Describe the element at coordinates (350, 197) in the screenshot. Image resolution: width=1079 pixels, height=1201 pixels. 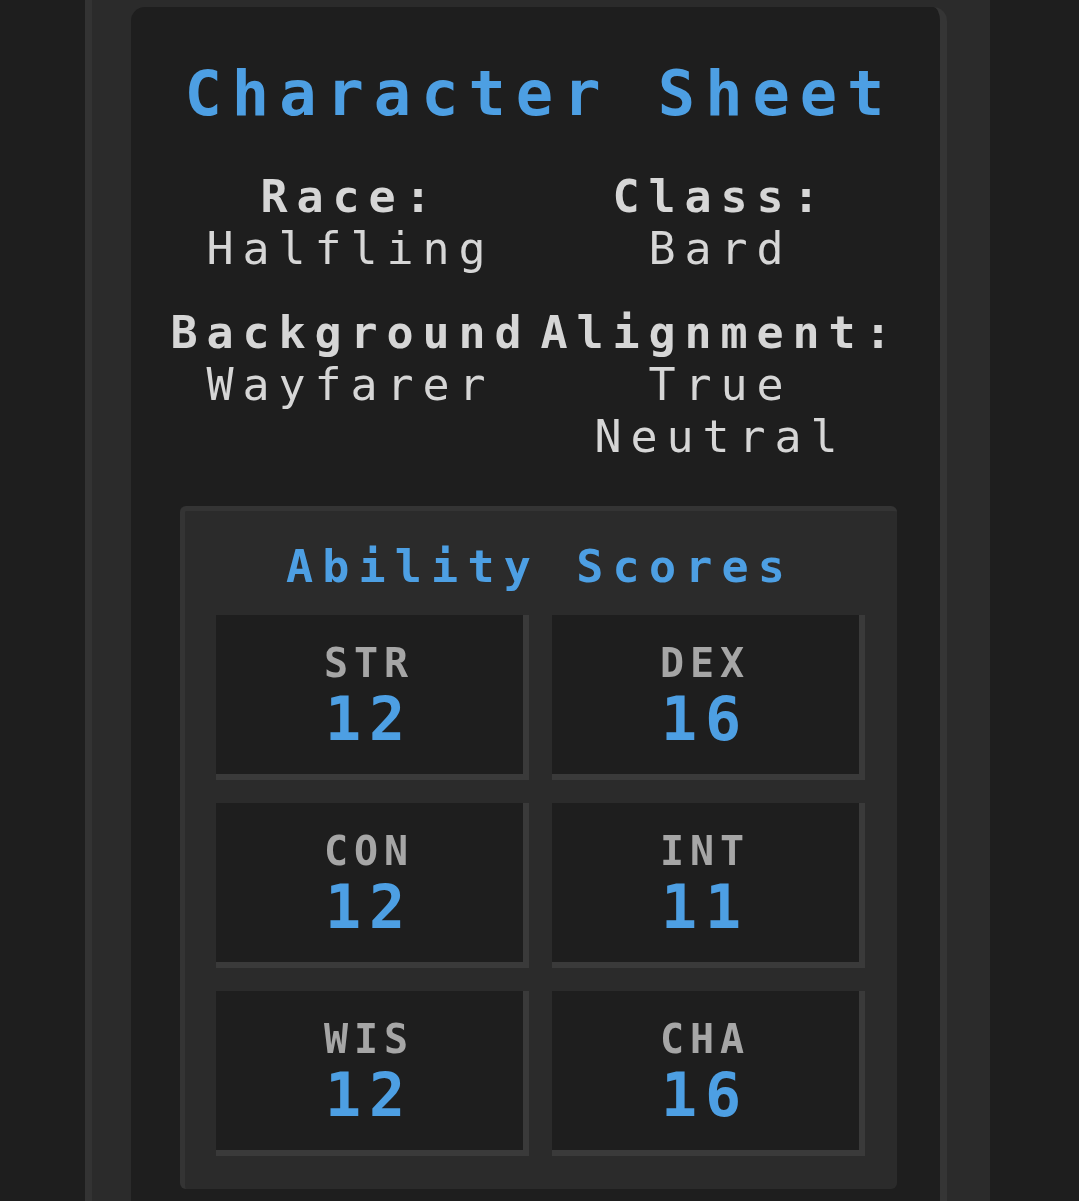
I see `detail-label: Race:` at that location.